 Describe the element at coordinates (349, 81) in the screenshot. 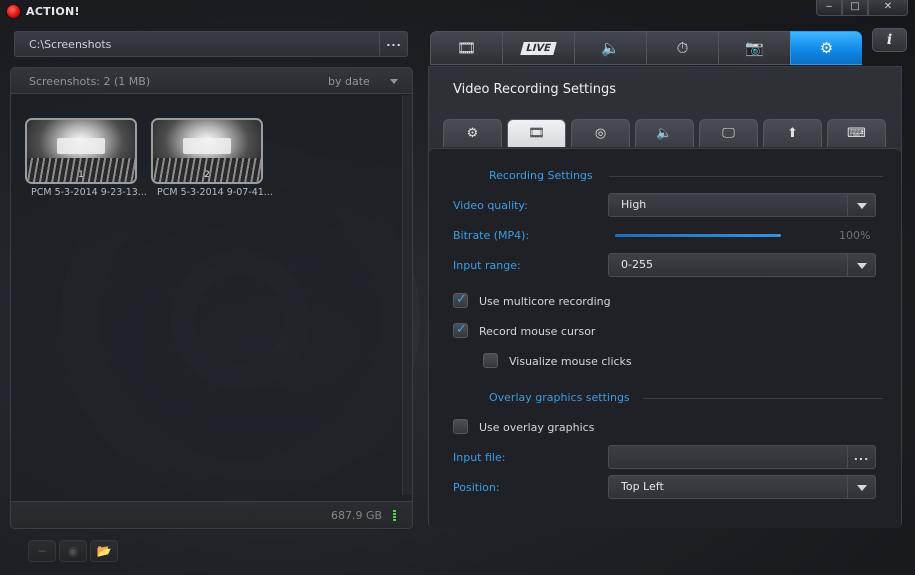

I see `sort-dropdown: by date` at that location.